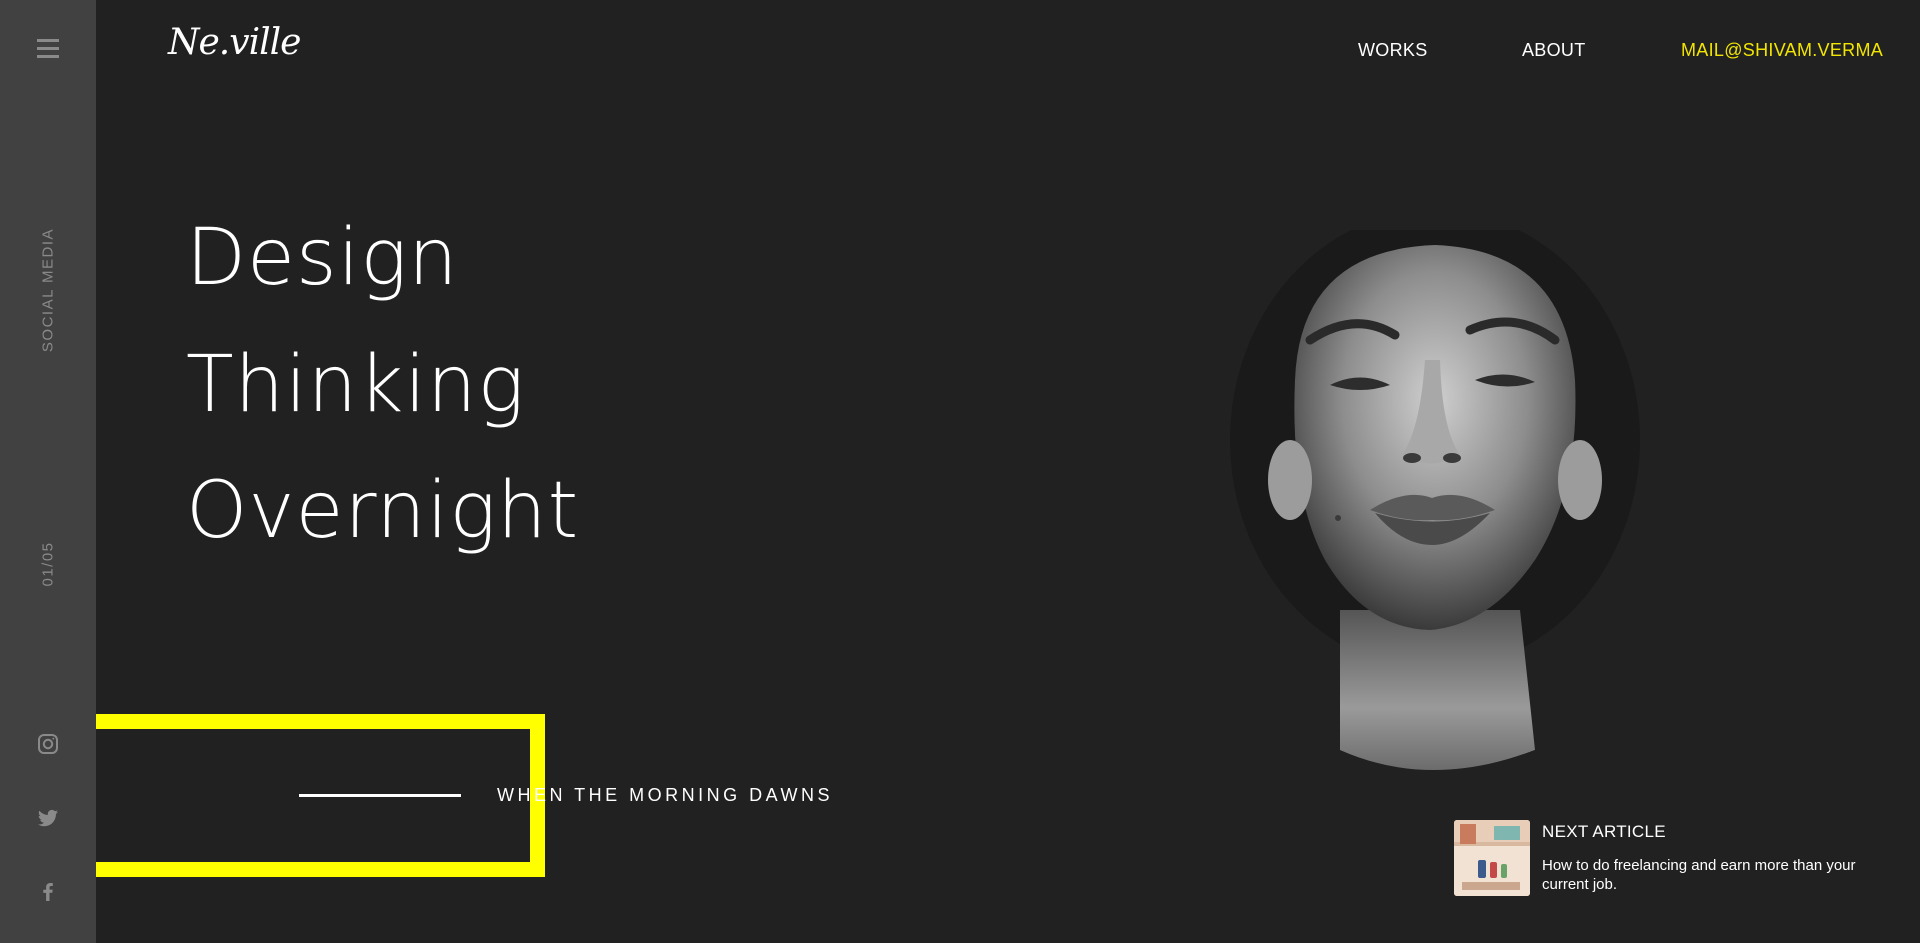 The image size is (1920, 943). I want to click on next-article-thumbnail, so click(1492, 858).